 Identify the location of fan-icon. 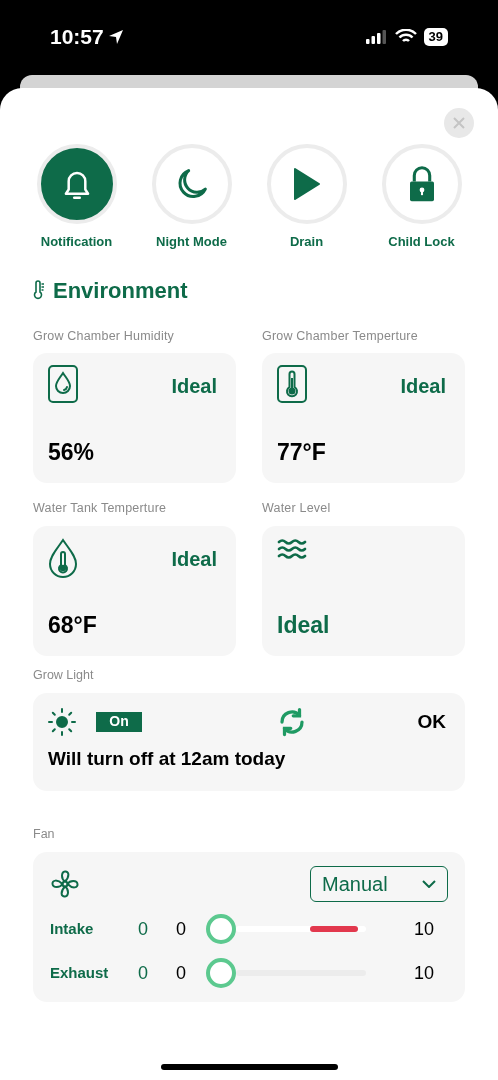
(65, 884).